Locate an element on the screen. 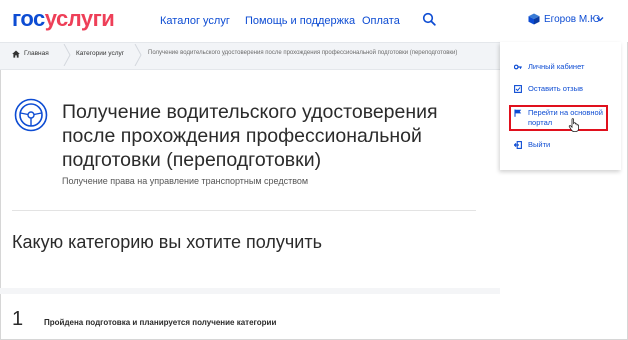  user-name-menu: Егоров М.Ю is located at coordinates (572, 19).